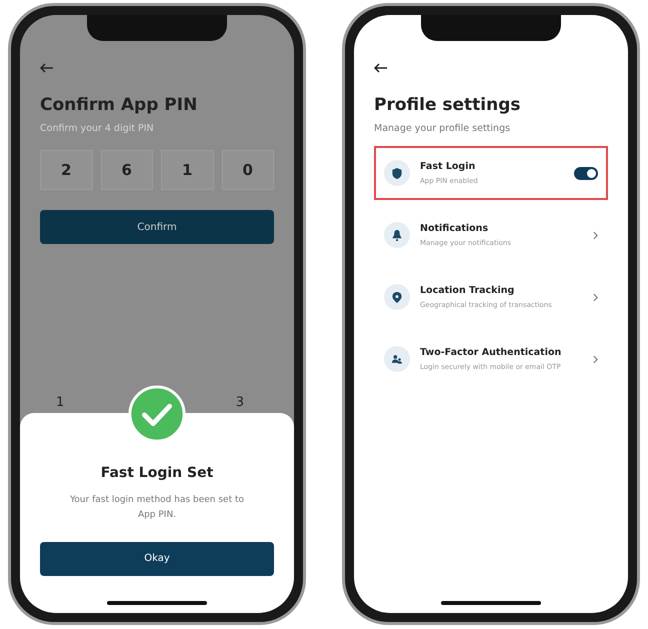  Describe the element at coordinates (157, 227) in the screenshot. I see `confirm-button: Confirm` at that location.